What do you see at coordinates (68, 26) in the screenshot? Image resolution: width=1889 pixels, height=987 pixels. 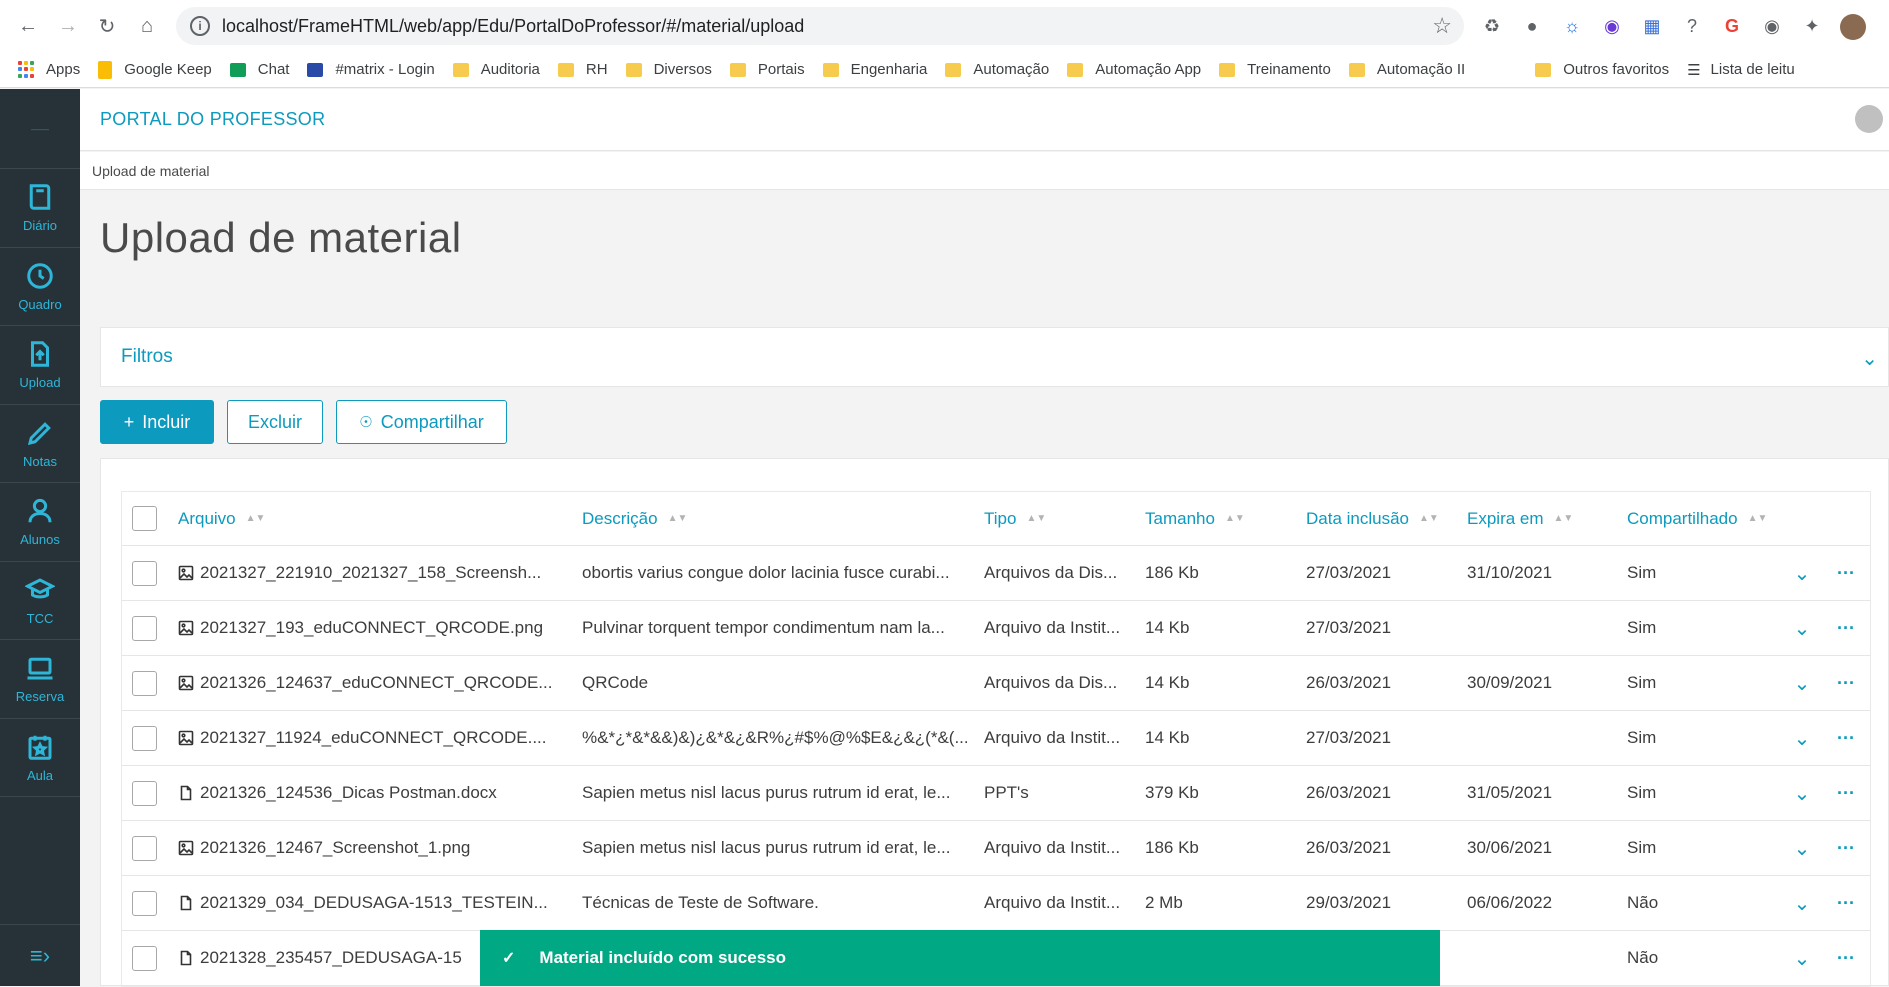 I see `forward-icon: →` at bounding box center [68, 26].